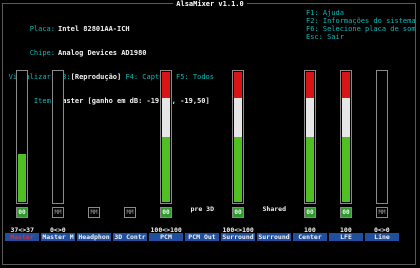  I want to click on item-label: Item:, so click(44, 101).